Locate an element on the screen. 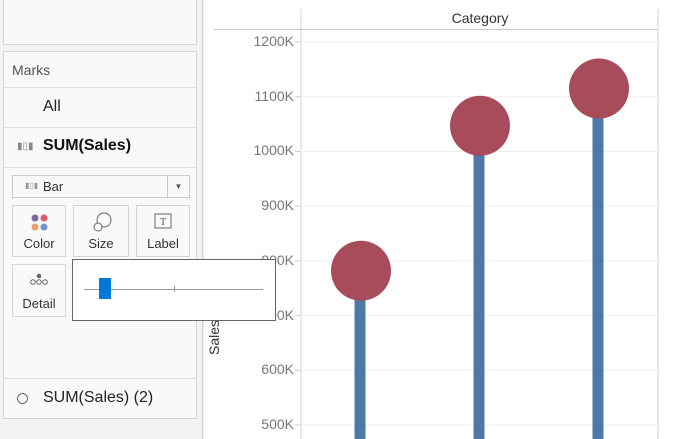  size-slider-thumb is located at coordinates (105, 288).